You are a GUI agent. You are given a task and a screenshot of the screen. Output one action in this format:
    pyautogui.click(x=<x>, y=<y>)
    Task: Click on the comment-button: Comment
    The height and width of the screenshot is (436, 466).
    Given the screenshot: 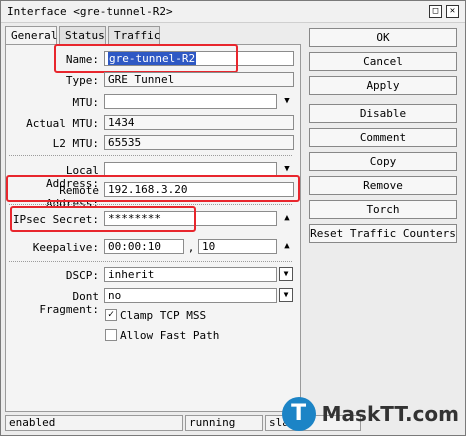 What is the action you would take?
    pyautogui.click(x=383, y=137)
    